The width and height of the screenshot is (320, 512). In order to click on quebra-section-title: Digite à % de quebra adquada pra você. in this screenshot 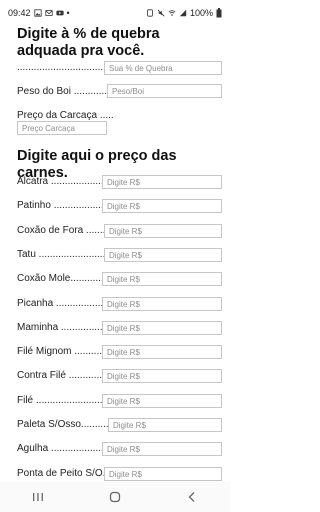, I will do `click(88, 42)`.